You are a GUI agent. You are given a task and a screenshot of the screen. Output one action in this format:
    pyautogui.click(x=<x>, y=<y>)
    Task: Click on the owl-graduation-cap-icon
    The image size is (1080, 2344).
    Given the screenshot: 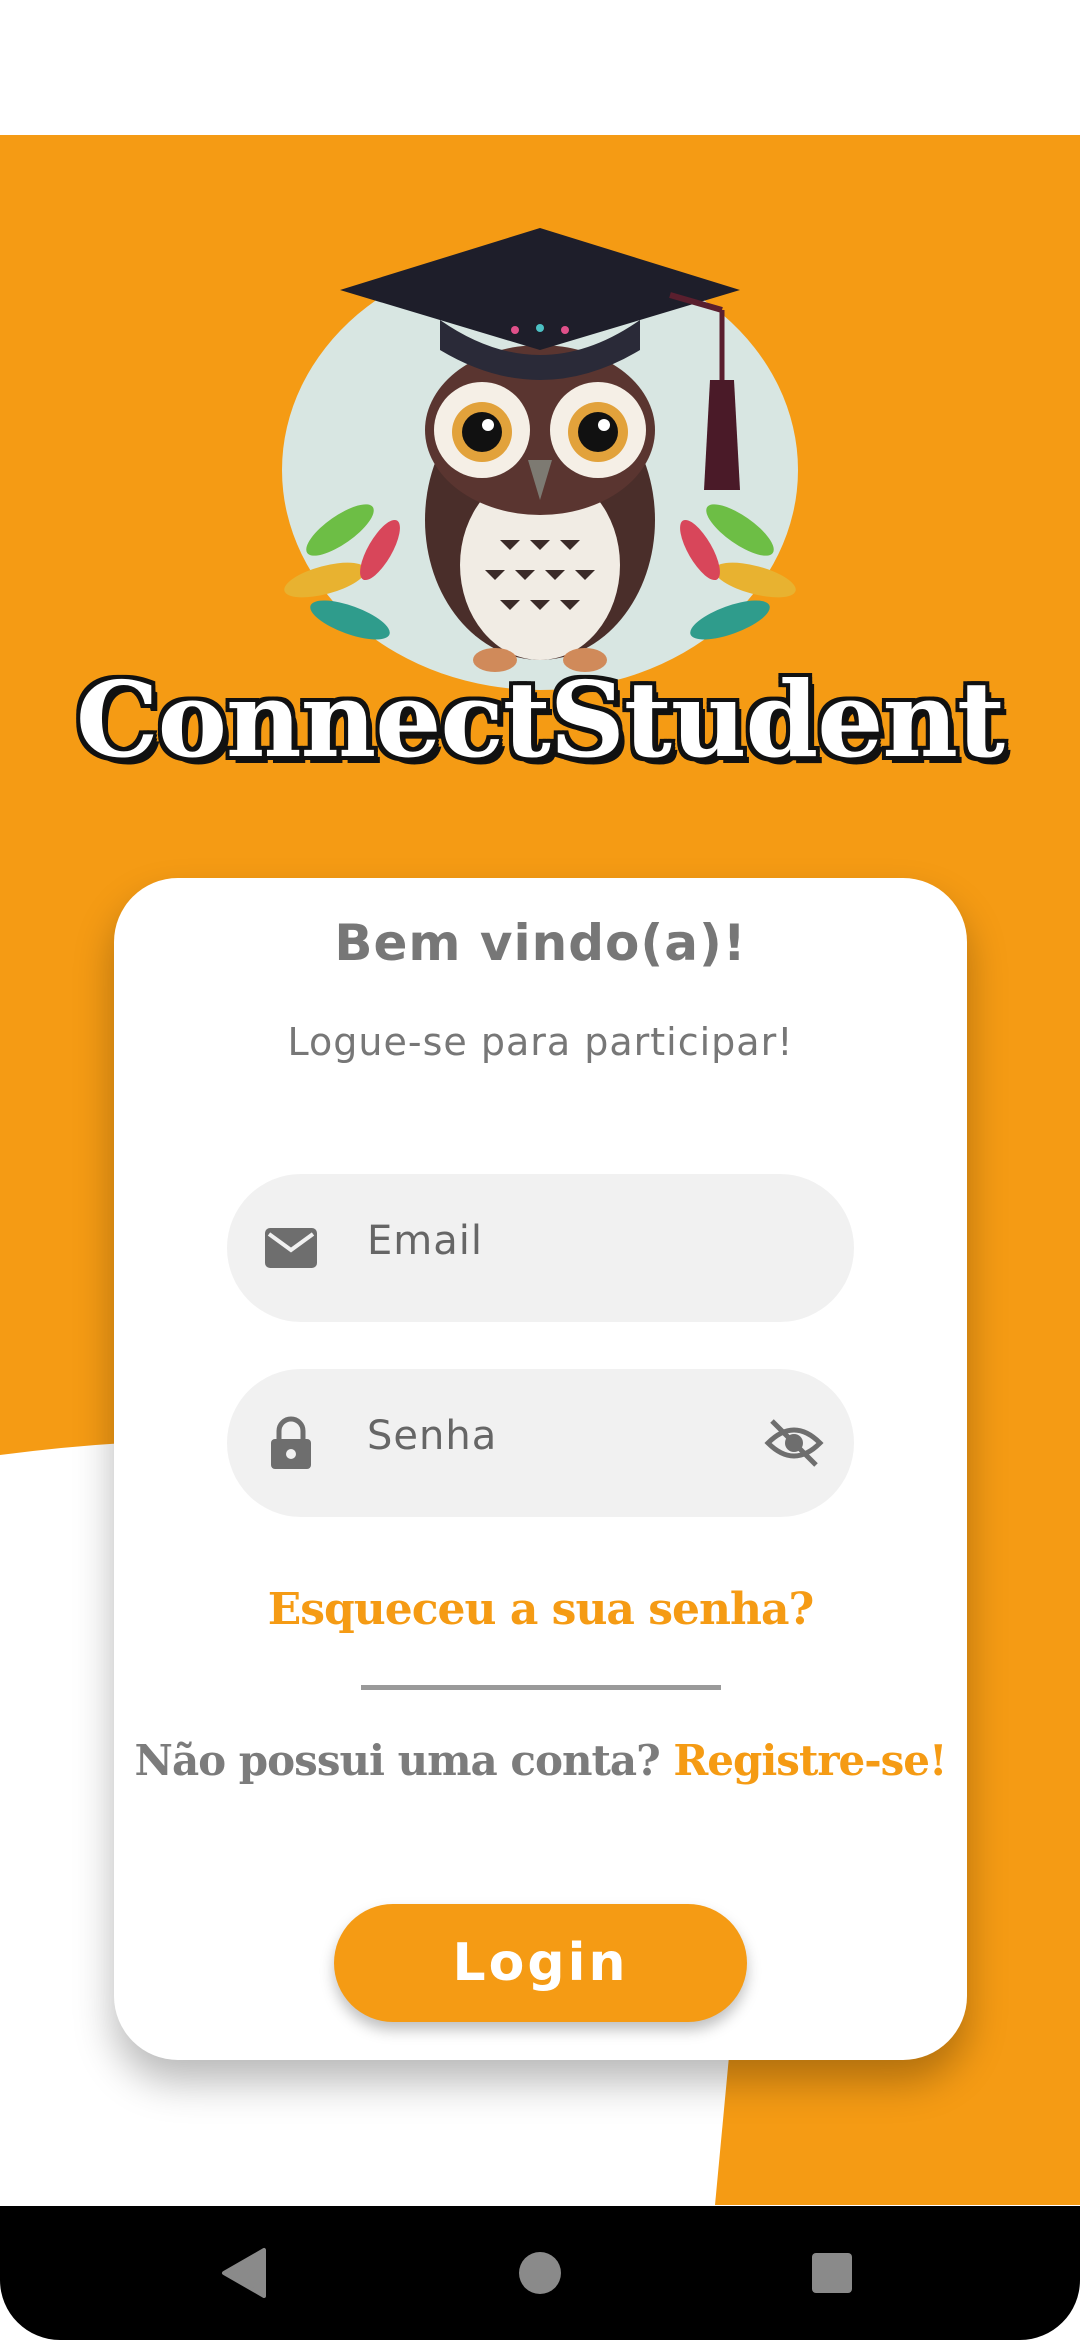 What is the action you would take?
    pyautogui.click(x=540, y=455)
    